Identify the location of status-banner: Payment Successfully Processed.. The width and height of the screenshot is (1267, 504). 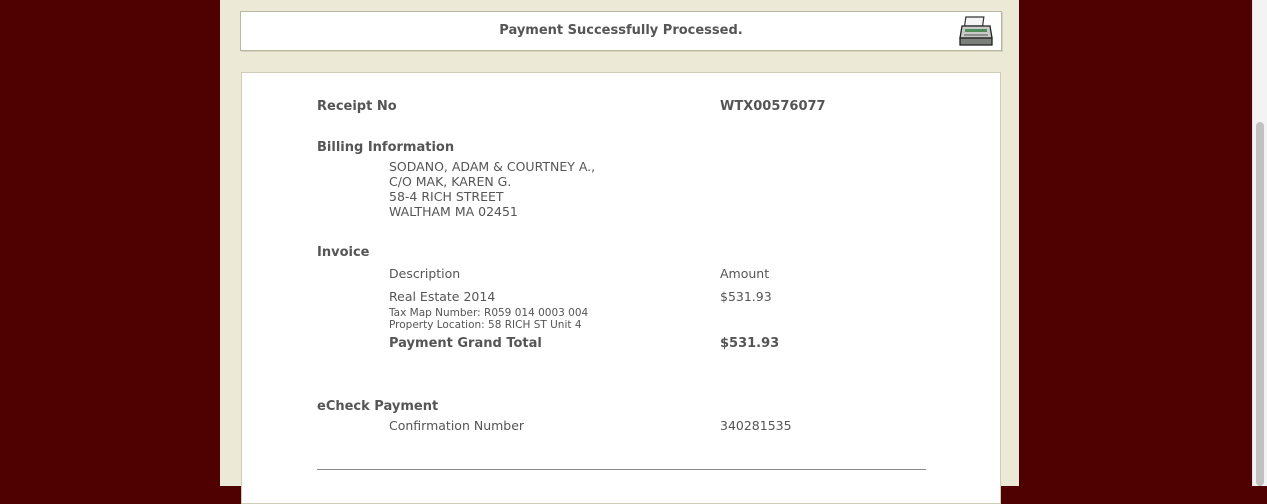
(621, 31).